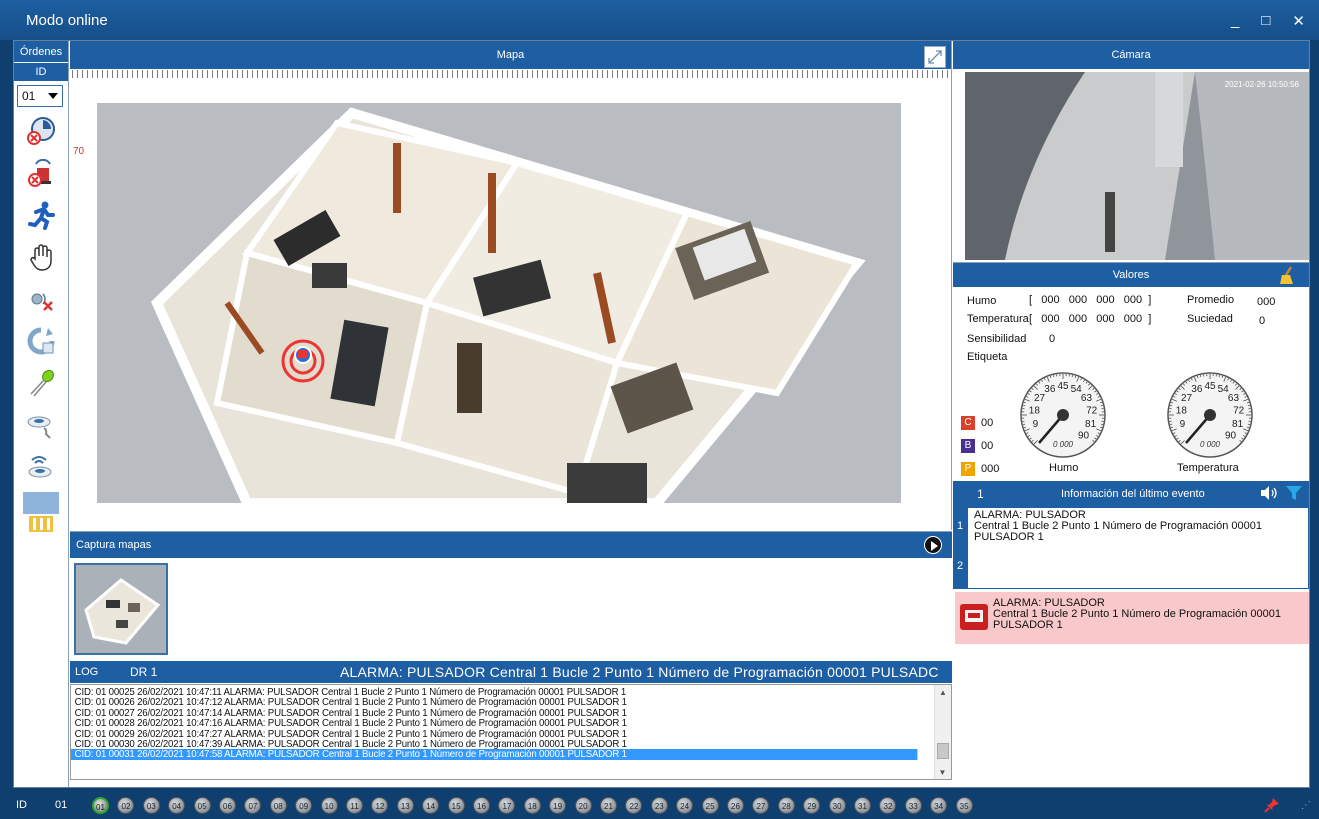  Describe the element at coordinates (100, 805) in the screenshot. I see `central-node-button: 01` at that location.